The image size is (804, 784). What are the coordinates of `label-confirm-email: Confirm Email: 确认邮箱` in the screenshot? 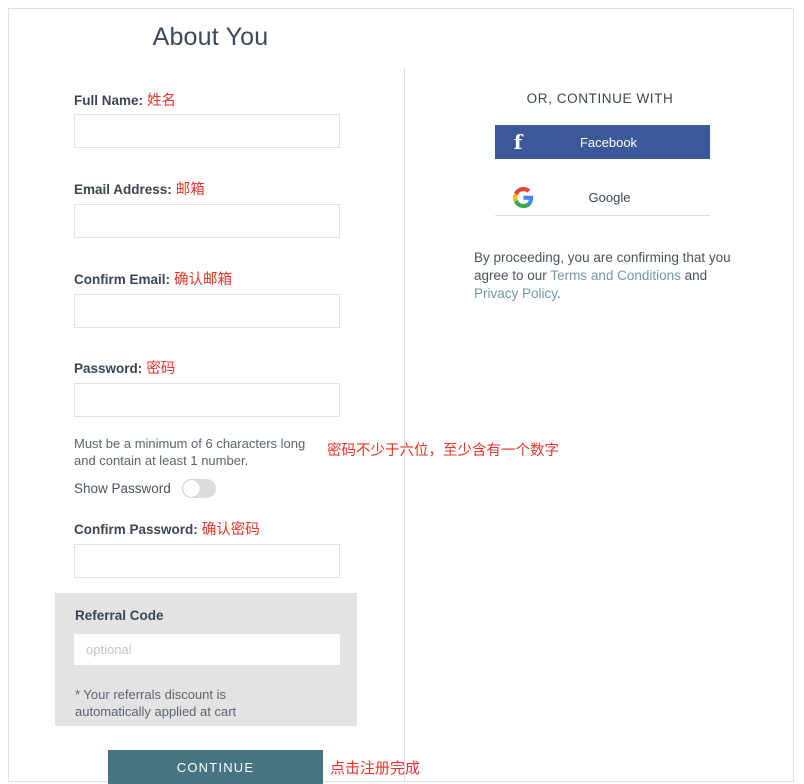 It's located at (153, 278).